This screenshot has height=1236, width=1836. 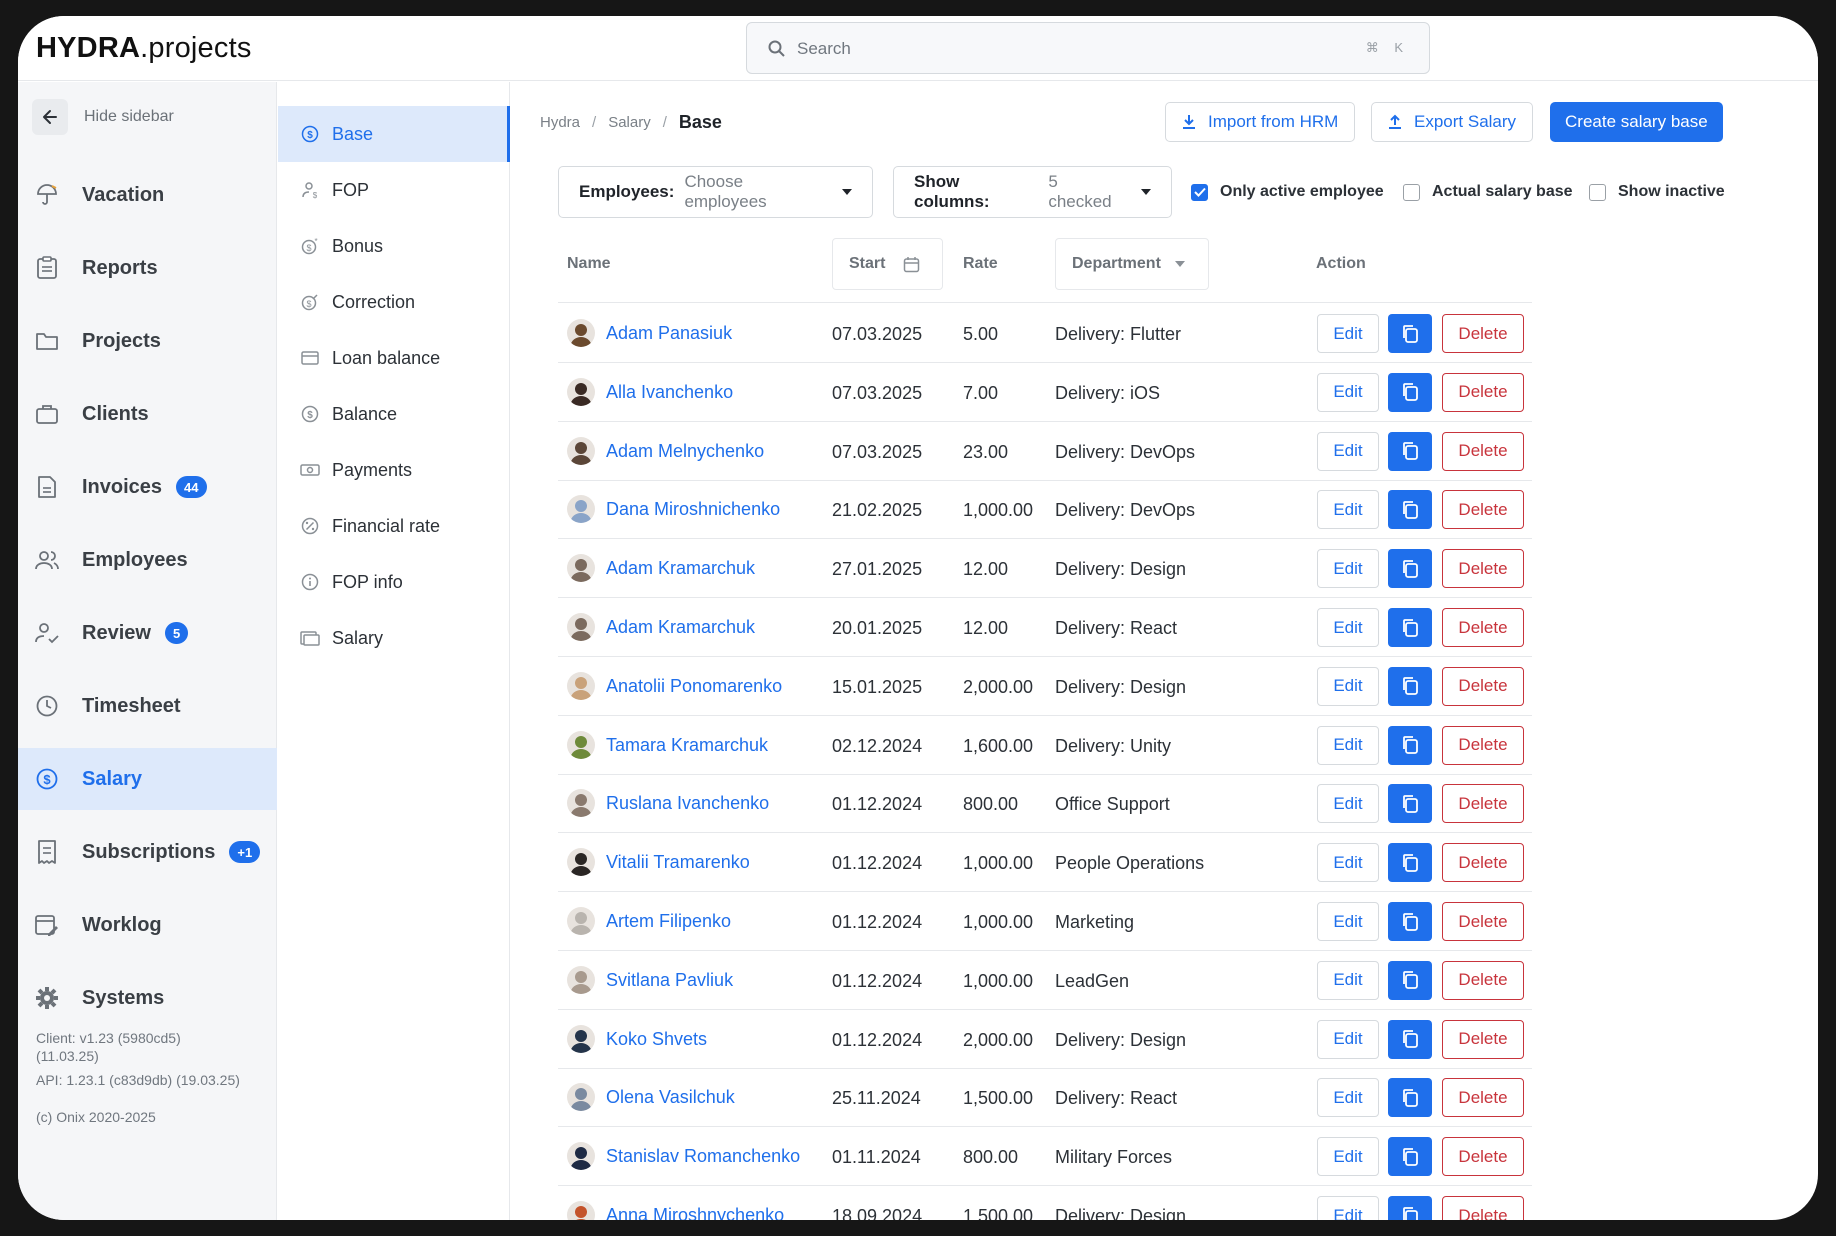 What do you see at coordinates (394, 526) in the screenshot?
I see `submenu-item-financial-rate: Financial rate` at bounding box center [394, 526].